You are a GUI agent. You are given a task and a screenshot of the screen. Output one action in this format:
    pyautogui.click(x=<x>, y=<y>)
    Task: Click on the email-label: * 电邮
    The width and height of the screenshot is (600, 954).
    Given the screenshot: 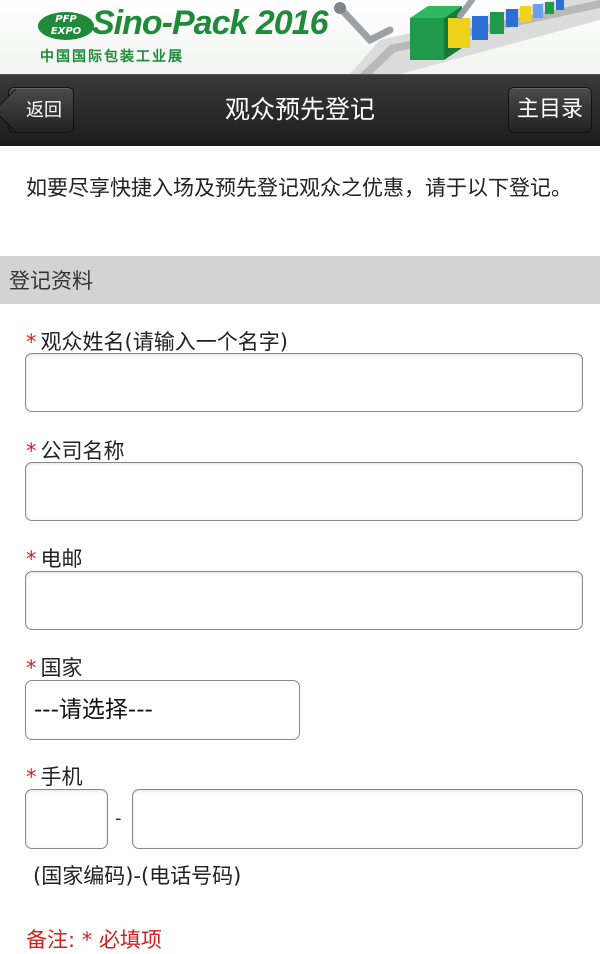 What is the action you would take?
    pyautogui.click(x=54, y=558)
    